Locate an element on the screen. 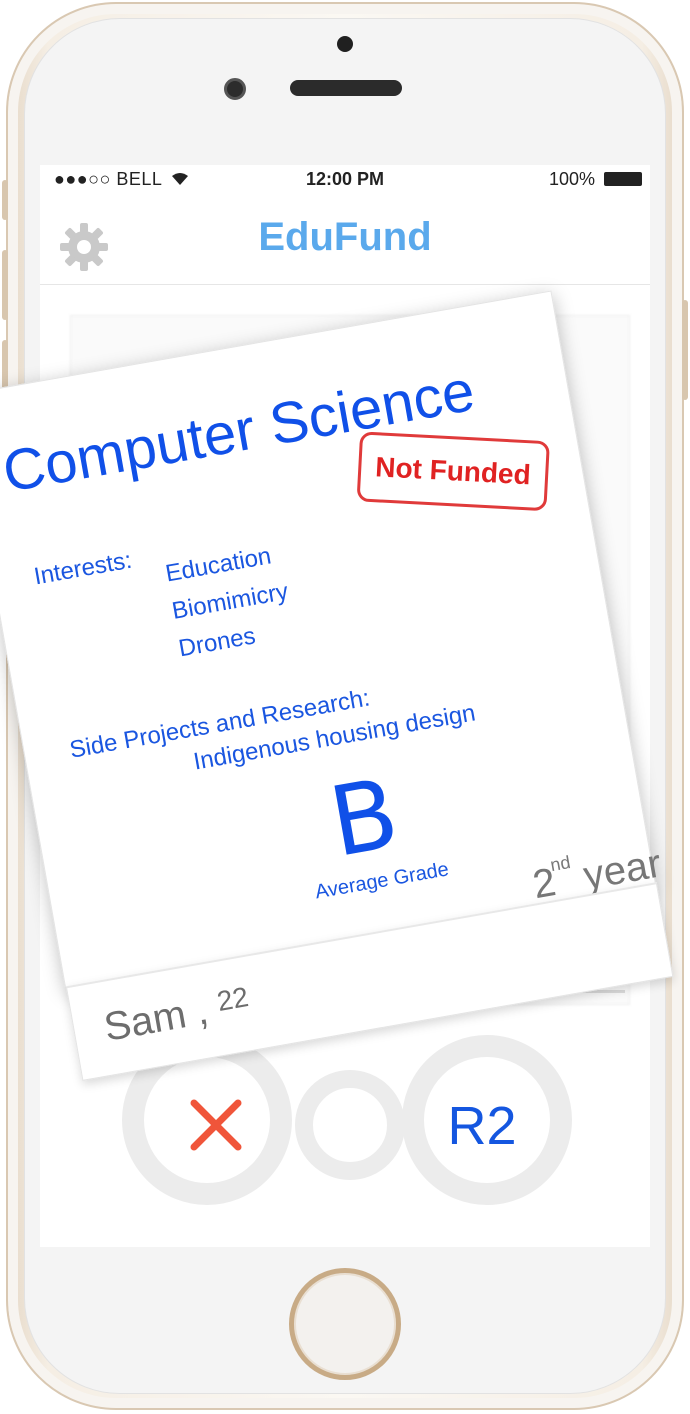  app-title: EduFund is located at coordinates (345, 237).